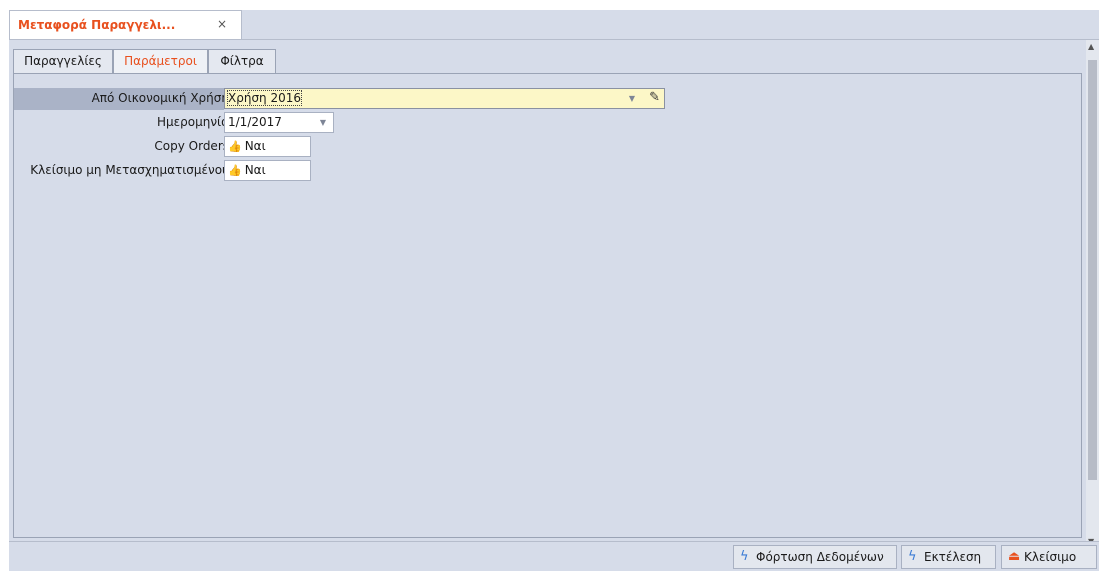 The height and width of the screenshot is (571, 1099). Describe the element at coordinates (1014, 556) in the screenshot. I see `eject-icon: ⏏` at that location.